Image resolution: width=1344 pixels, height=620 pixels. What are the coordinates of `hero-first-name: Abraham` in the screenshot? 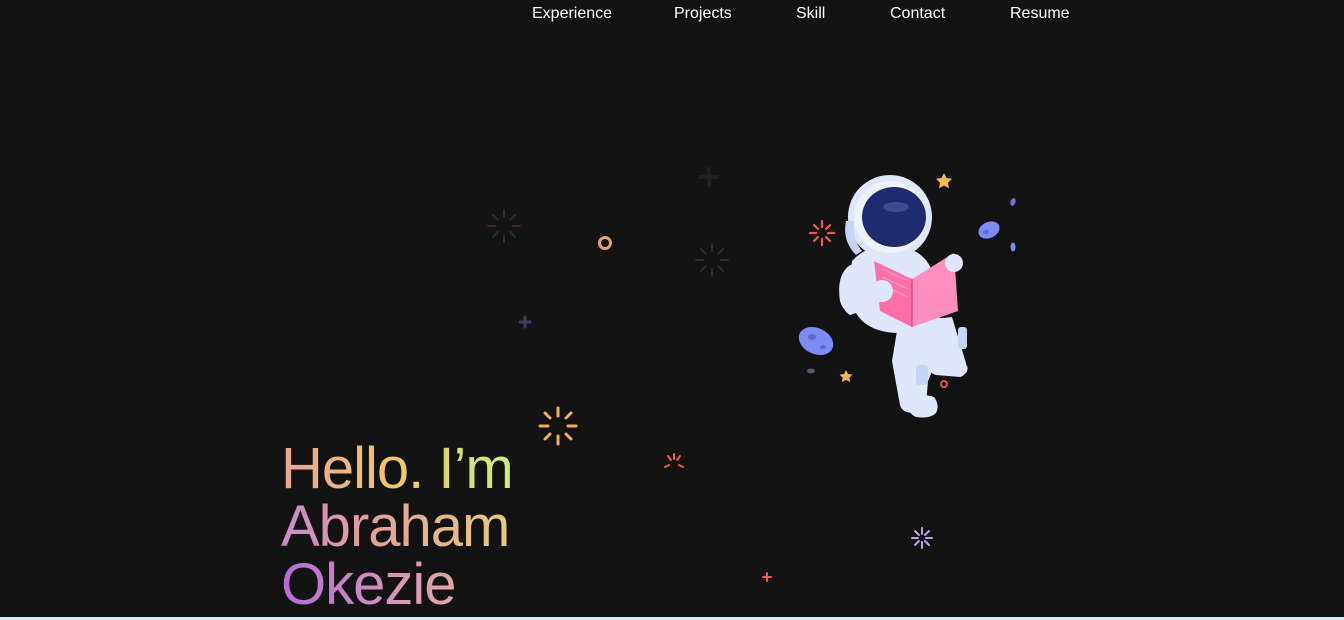 It's located at (397, 527).